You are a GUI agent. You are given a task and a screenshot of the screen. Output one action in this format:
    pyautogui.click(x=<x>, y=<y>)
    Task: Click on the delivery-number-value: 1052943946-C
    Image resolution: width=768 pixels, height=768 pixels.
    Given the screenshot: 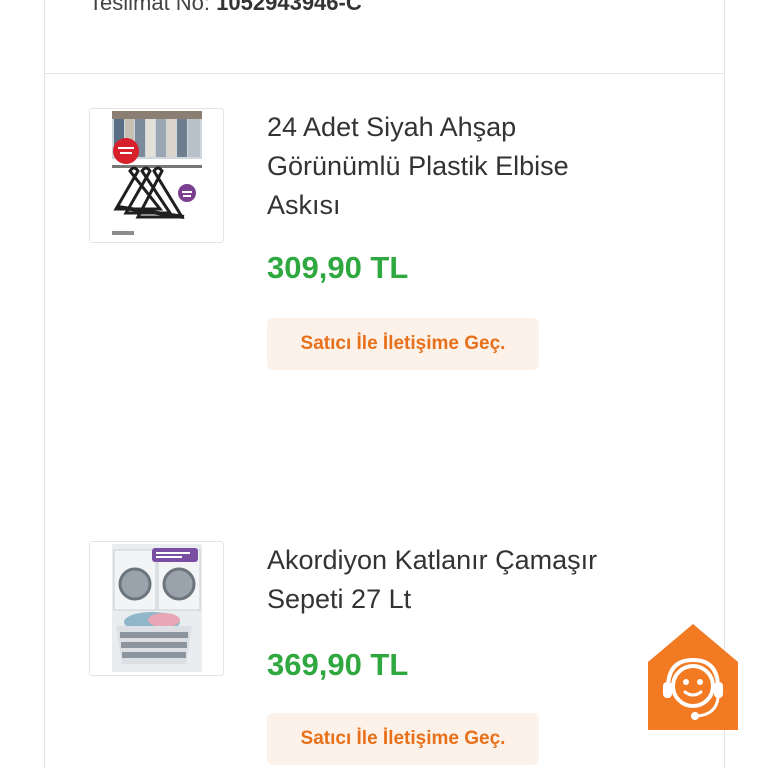 What is the action you would take?
    pyautogui.click(x=289, y=7)
    